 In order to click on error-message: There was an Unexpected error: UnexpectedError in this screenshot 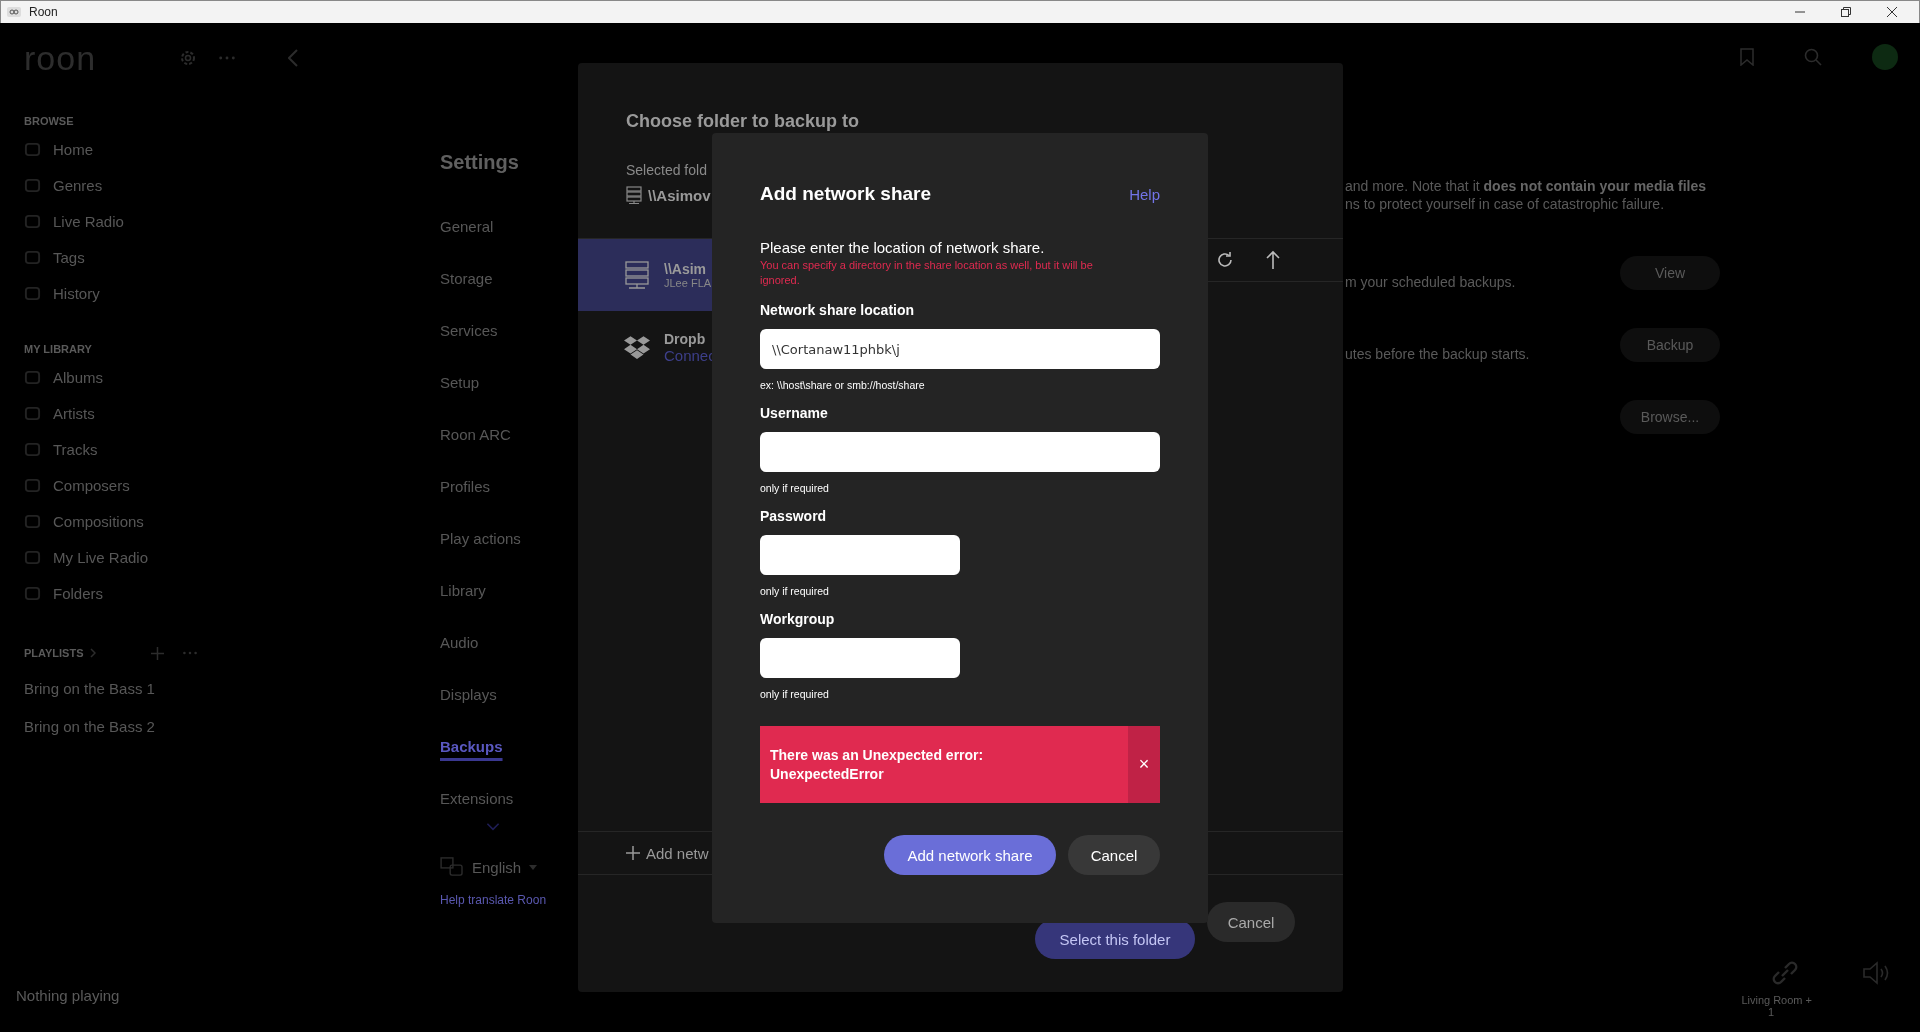, I will do `click(877, 764)`.